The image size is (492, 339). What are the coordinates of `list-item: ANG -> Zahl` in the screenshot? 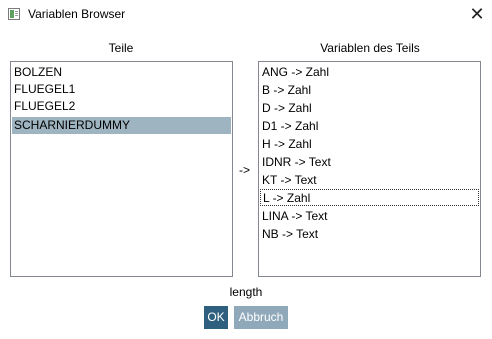 It's located at (369, 72).